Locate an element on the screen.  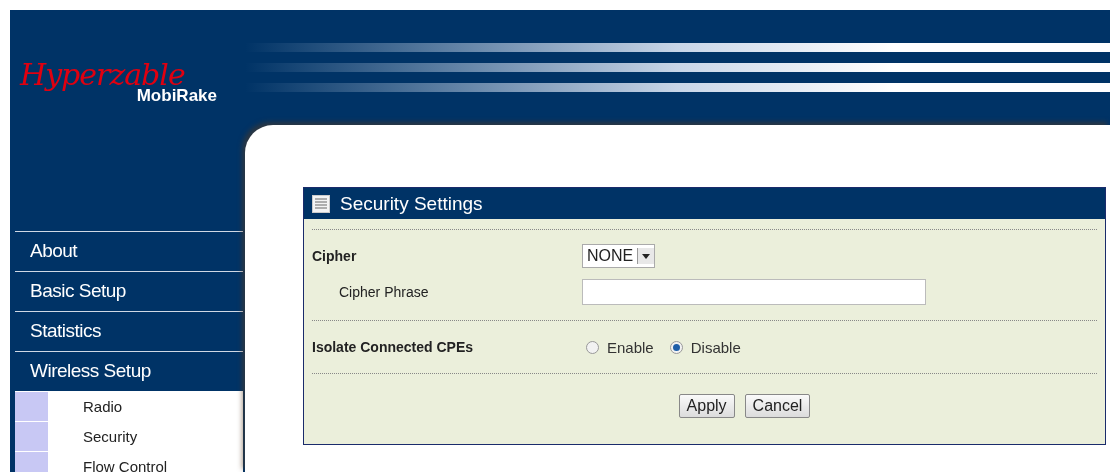
radio-label: Enable is located at coordinates (630, 347).